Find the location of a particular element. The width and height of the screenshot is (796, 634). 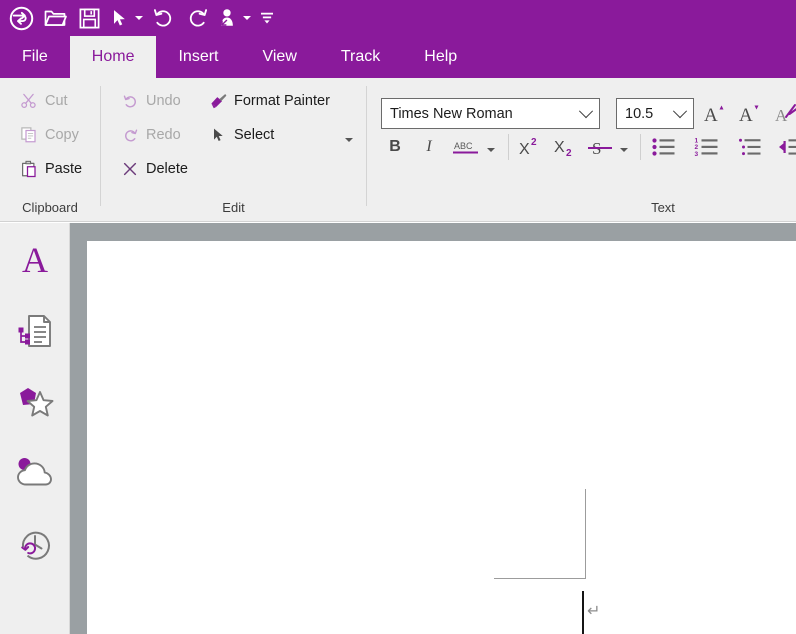

text-frame-corner-horizontal is located at coordinates (540, 578).